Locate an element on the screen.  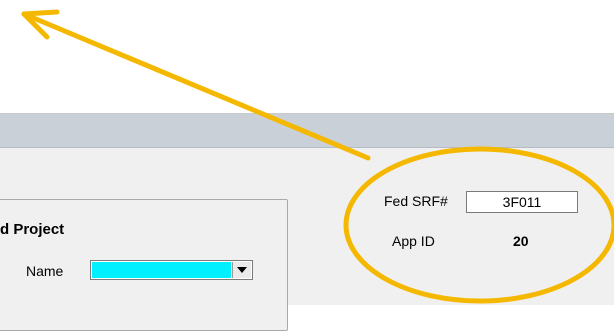
name-dropdown-value is located at coordinates (161, 270).